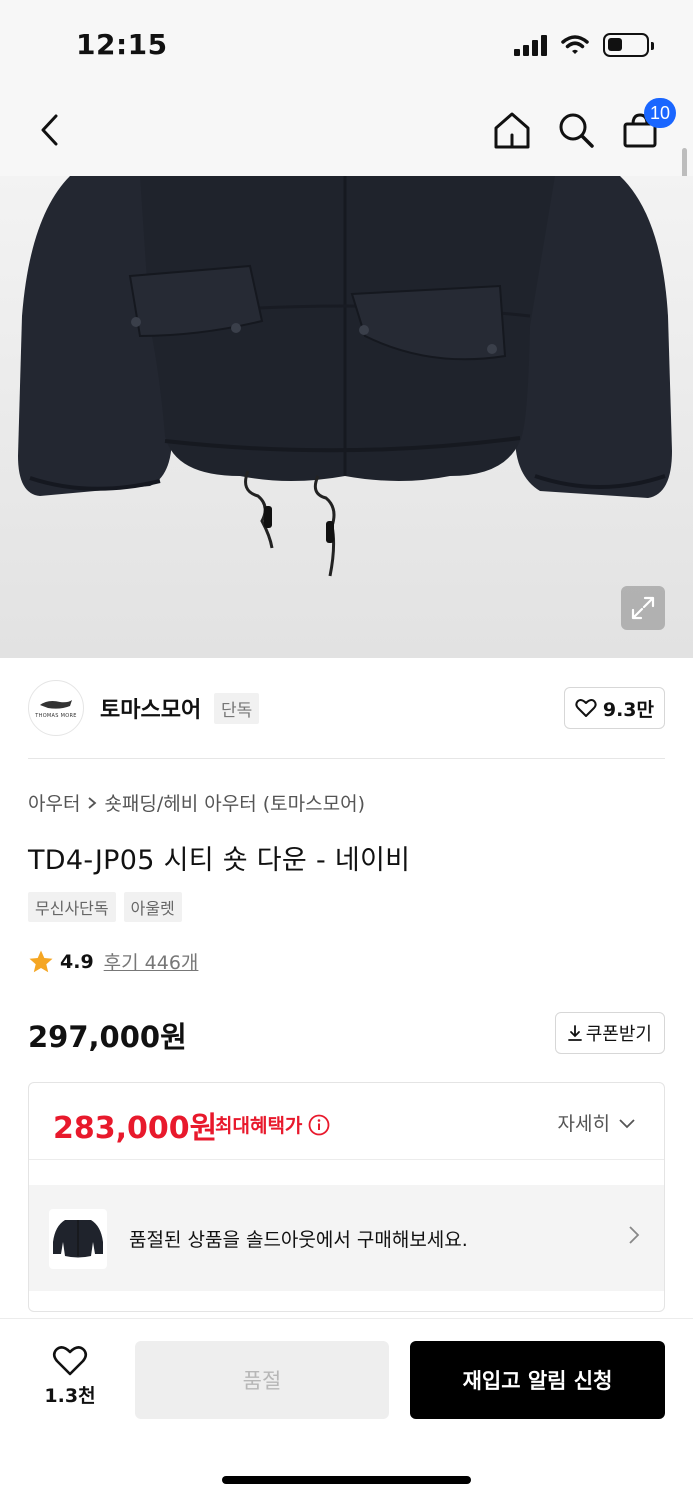  I want to click on status-time: 12:15, so click(122, 44).